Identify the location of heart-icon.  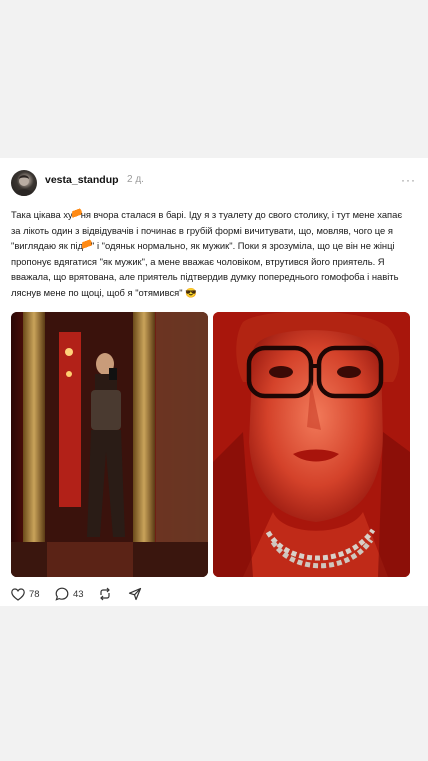
(18, 594).